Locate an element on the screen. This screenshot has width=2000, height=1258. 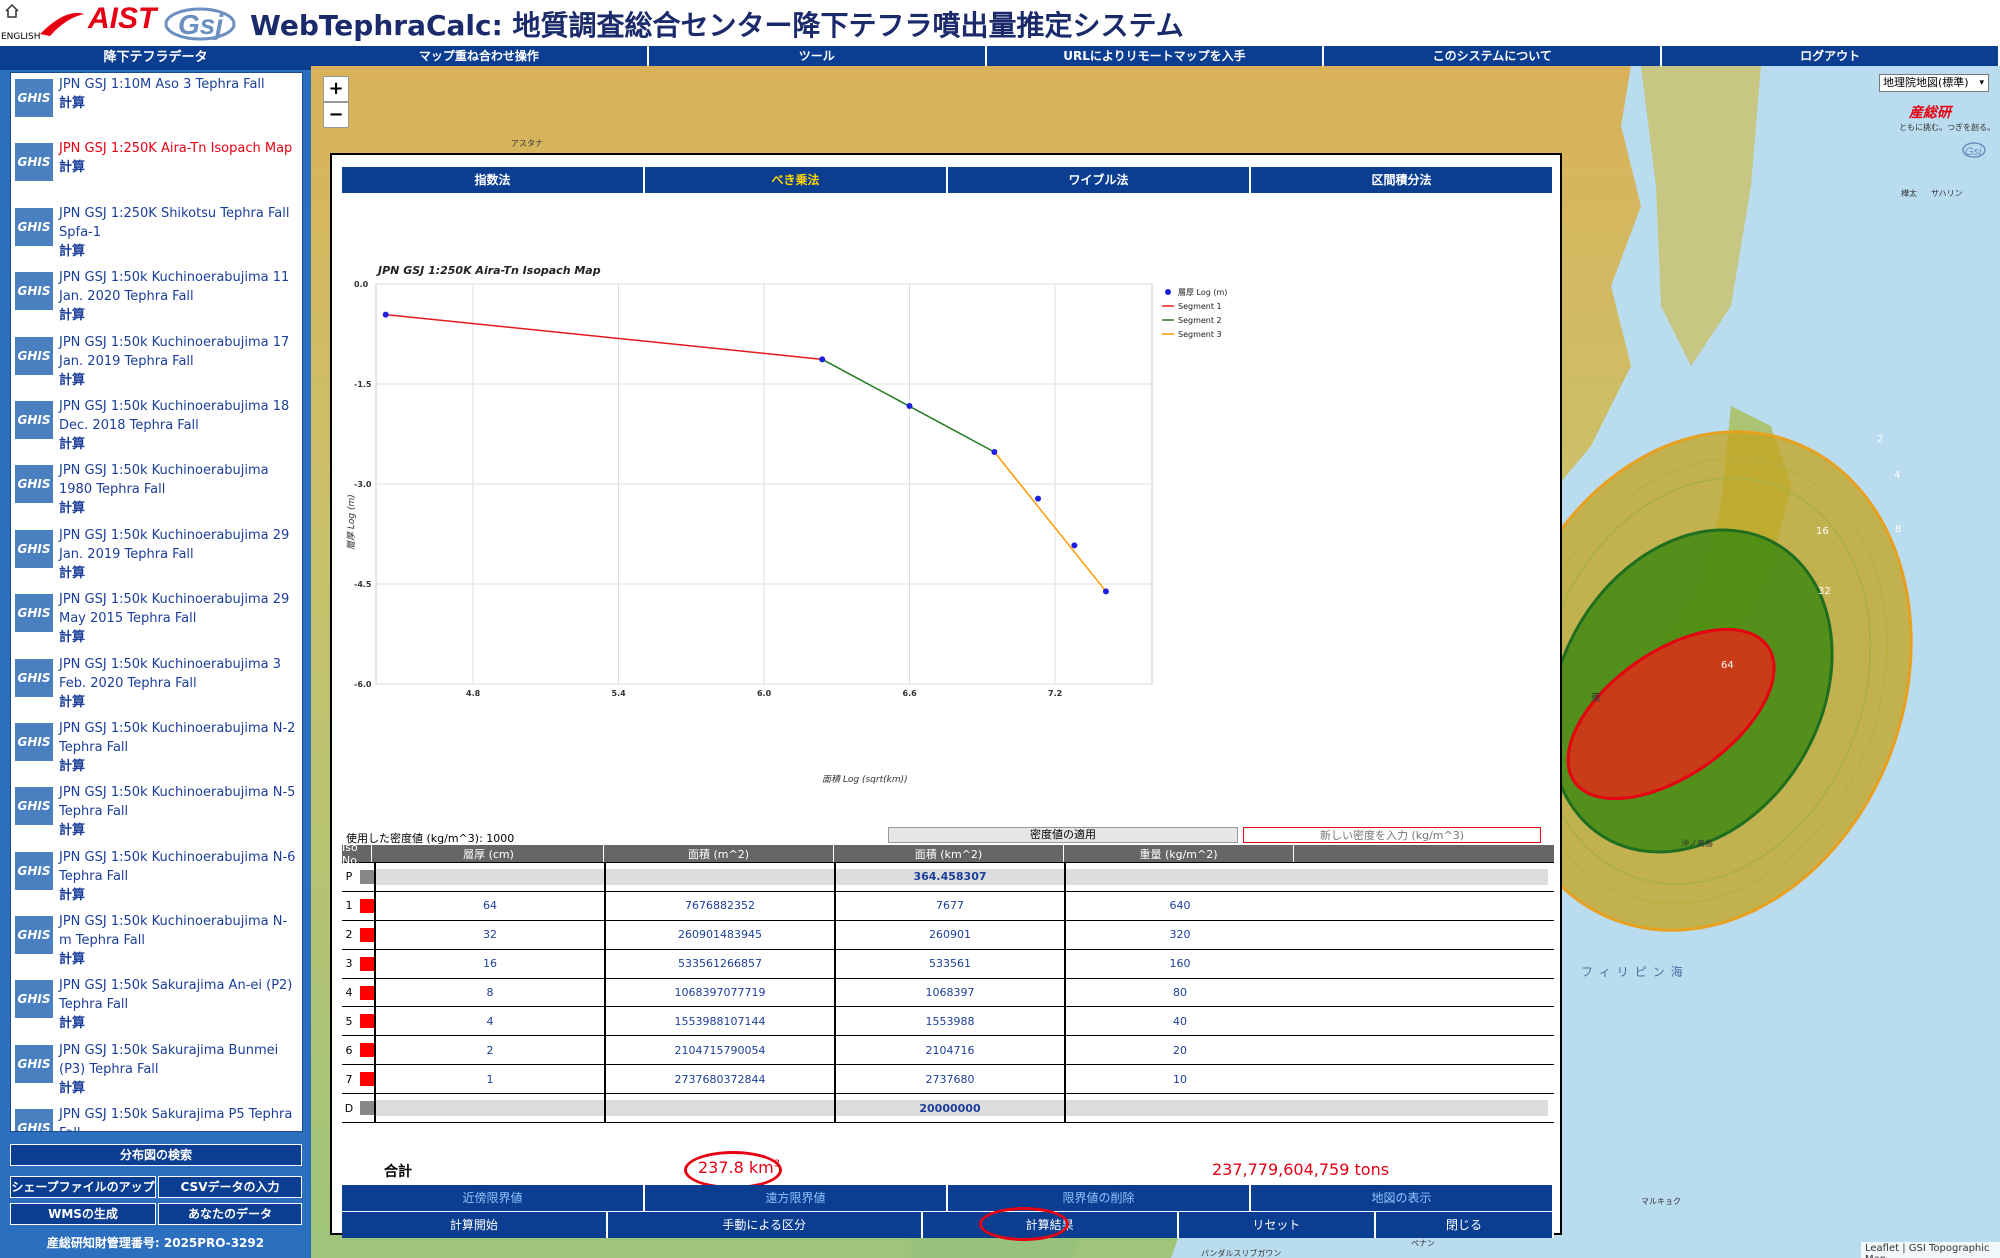
far-threshold-button: 遠方限界値 is located at coordinates (796, 1198).